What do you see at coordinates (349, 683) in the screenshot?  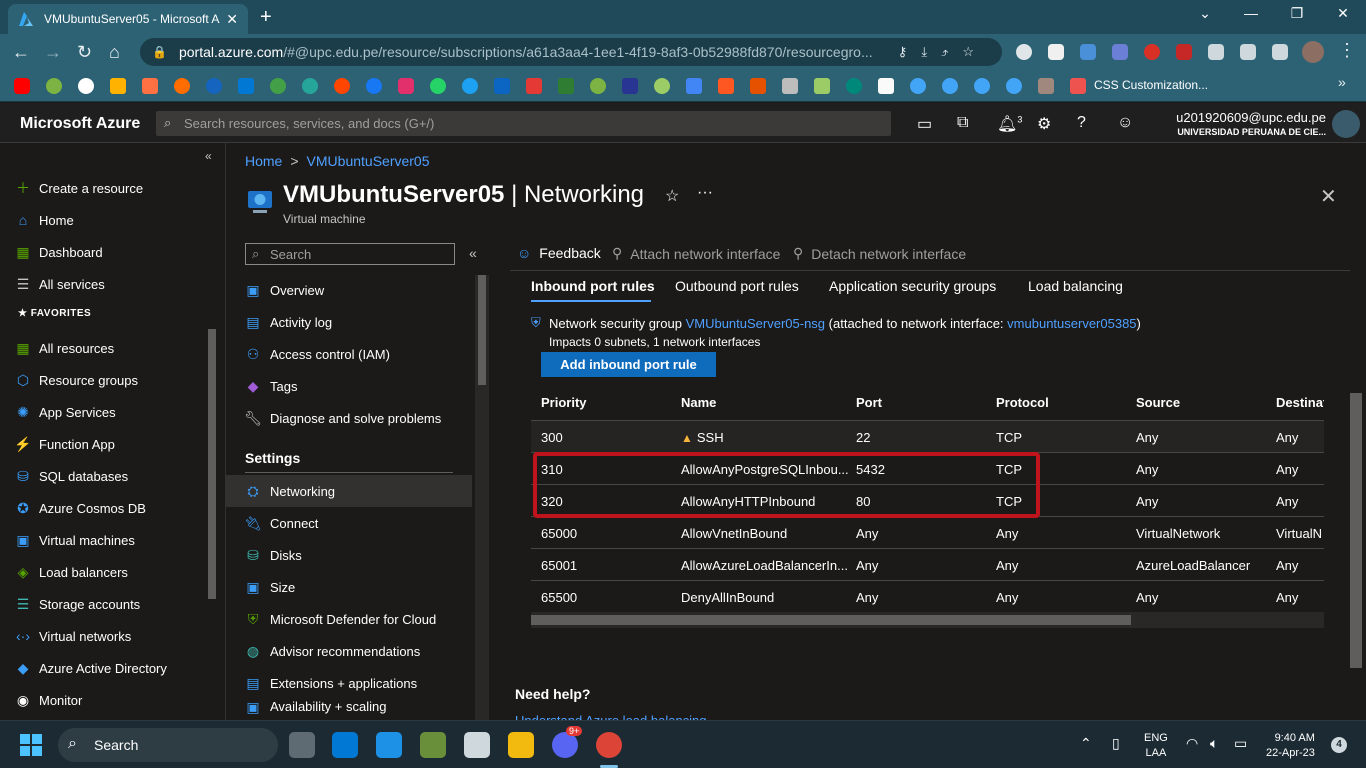 I see `menu-extensions: ▤ Extensions + applications` at bounding box center [349, 683].